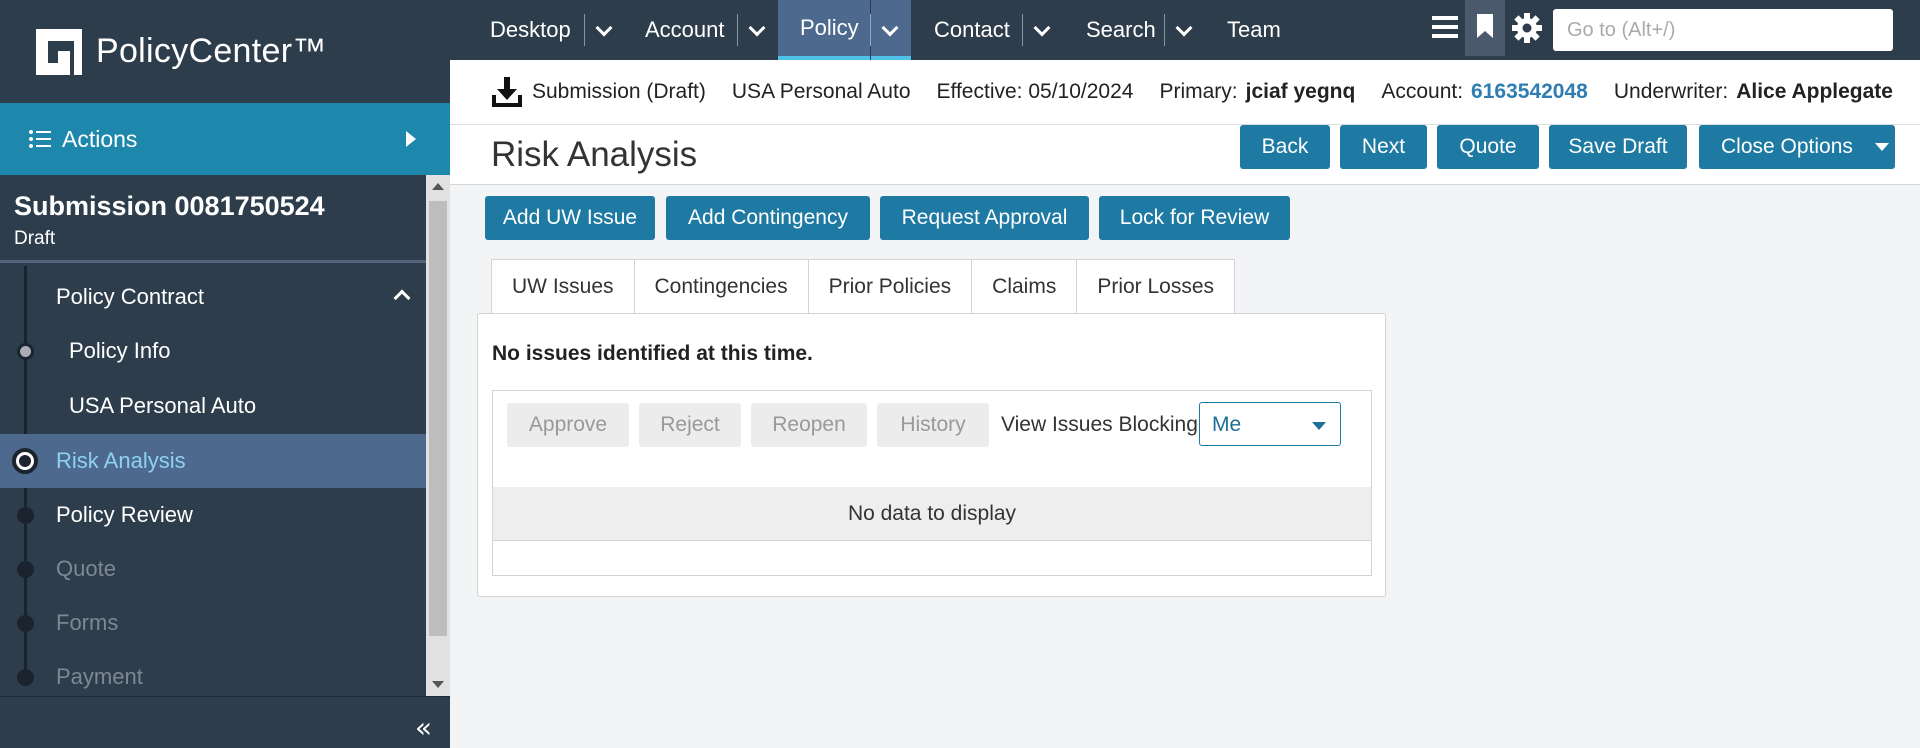 The image size is (1920, 748). Describe the element at coordinates (1527, 28) in the screenshot. I see `gear-icon` at that location.